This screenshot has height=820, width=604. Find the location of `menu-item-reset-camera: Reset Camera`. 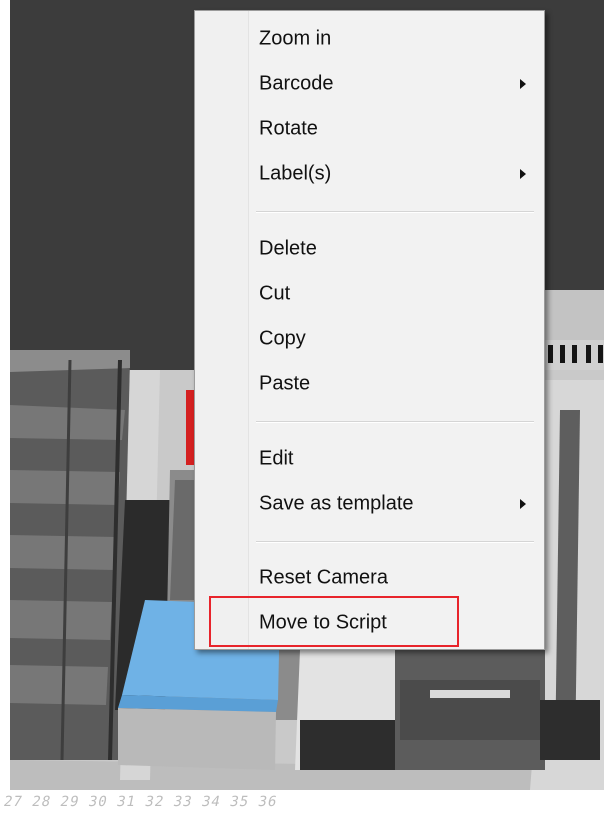

menu-item-reset-camera: Reset Camera is located at coordinates (369, 578).